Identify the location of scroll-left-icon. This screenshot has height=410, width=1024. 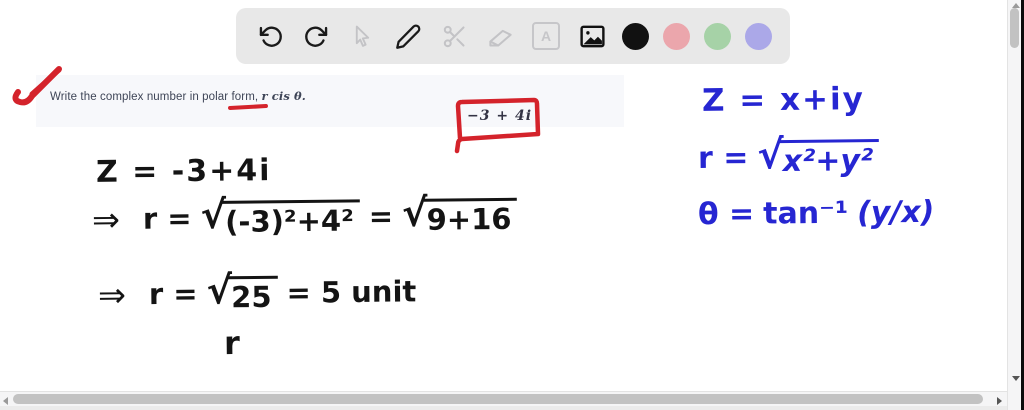
(5, 401).